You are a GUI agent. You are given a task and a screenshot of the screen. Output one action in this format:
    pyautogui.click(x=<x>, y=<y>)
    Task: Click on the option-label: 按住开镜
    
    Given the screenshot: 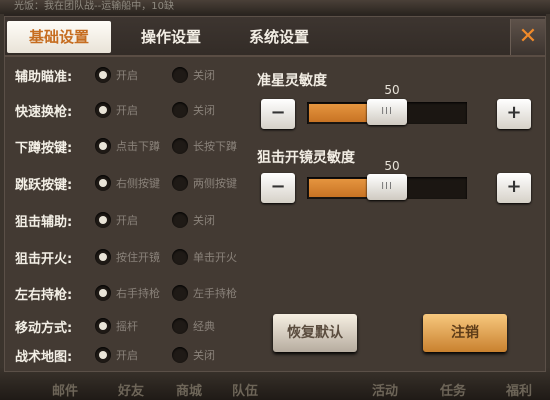 What is the action you would take?
    pyautogui.click(x=138, y=257)
    